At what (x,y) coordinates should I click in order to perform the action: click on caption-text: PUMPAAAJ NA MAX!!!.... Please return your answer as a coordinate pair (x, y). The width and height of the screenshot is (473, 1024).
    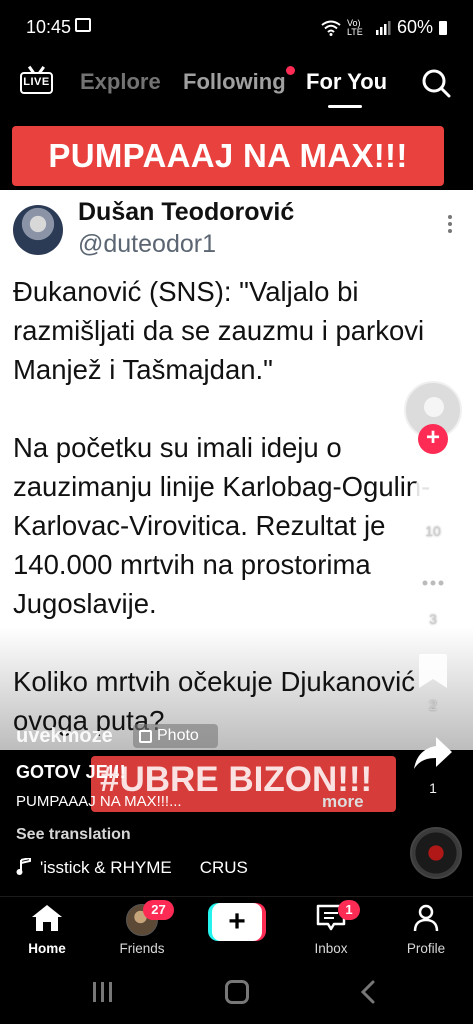
    Looking at the image, I should click on (99, 801).